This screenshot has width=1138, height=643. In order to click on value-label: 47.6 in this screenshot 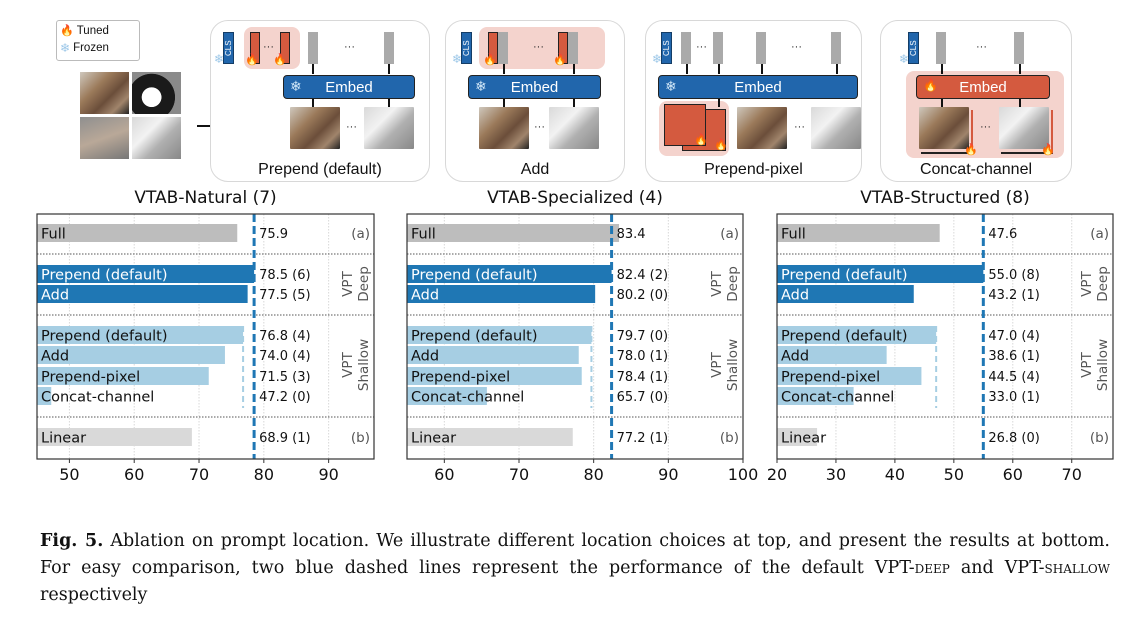, I will do `click(1002, 234)`.